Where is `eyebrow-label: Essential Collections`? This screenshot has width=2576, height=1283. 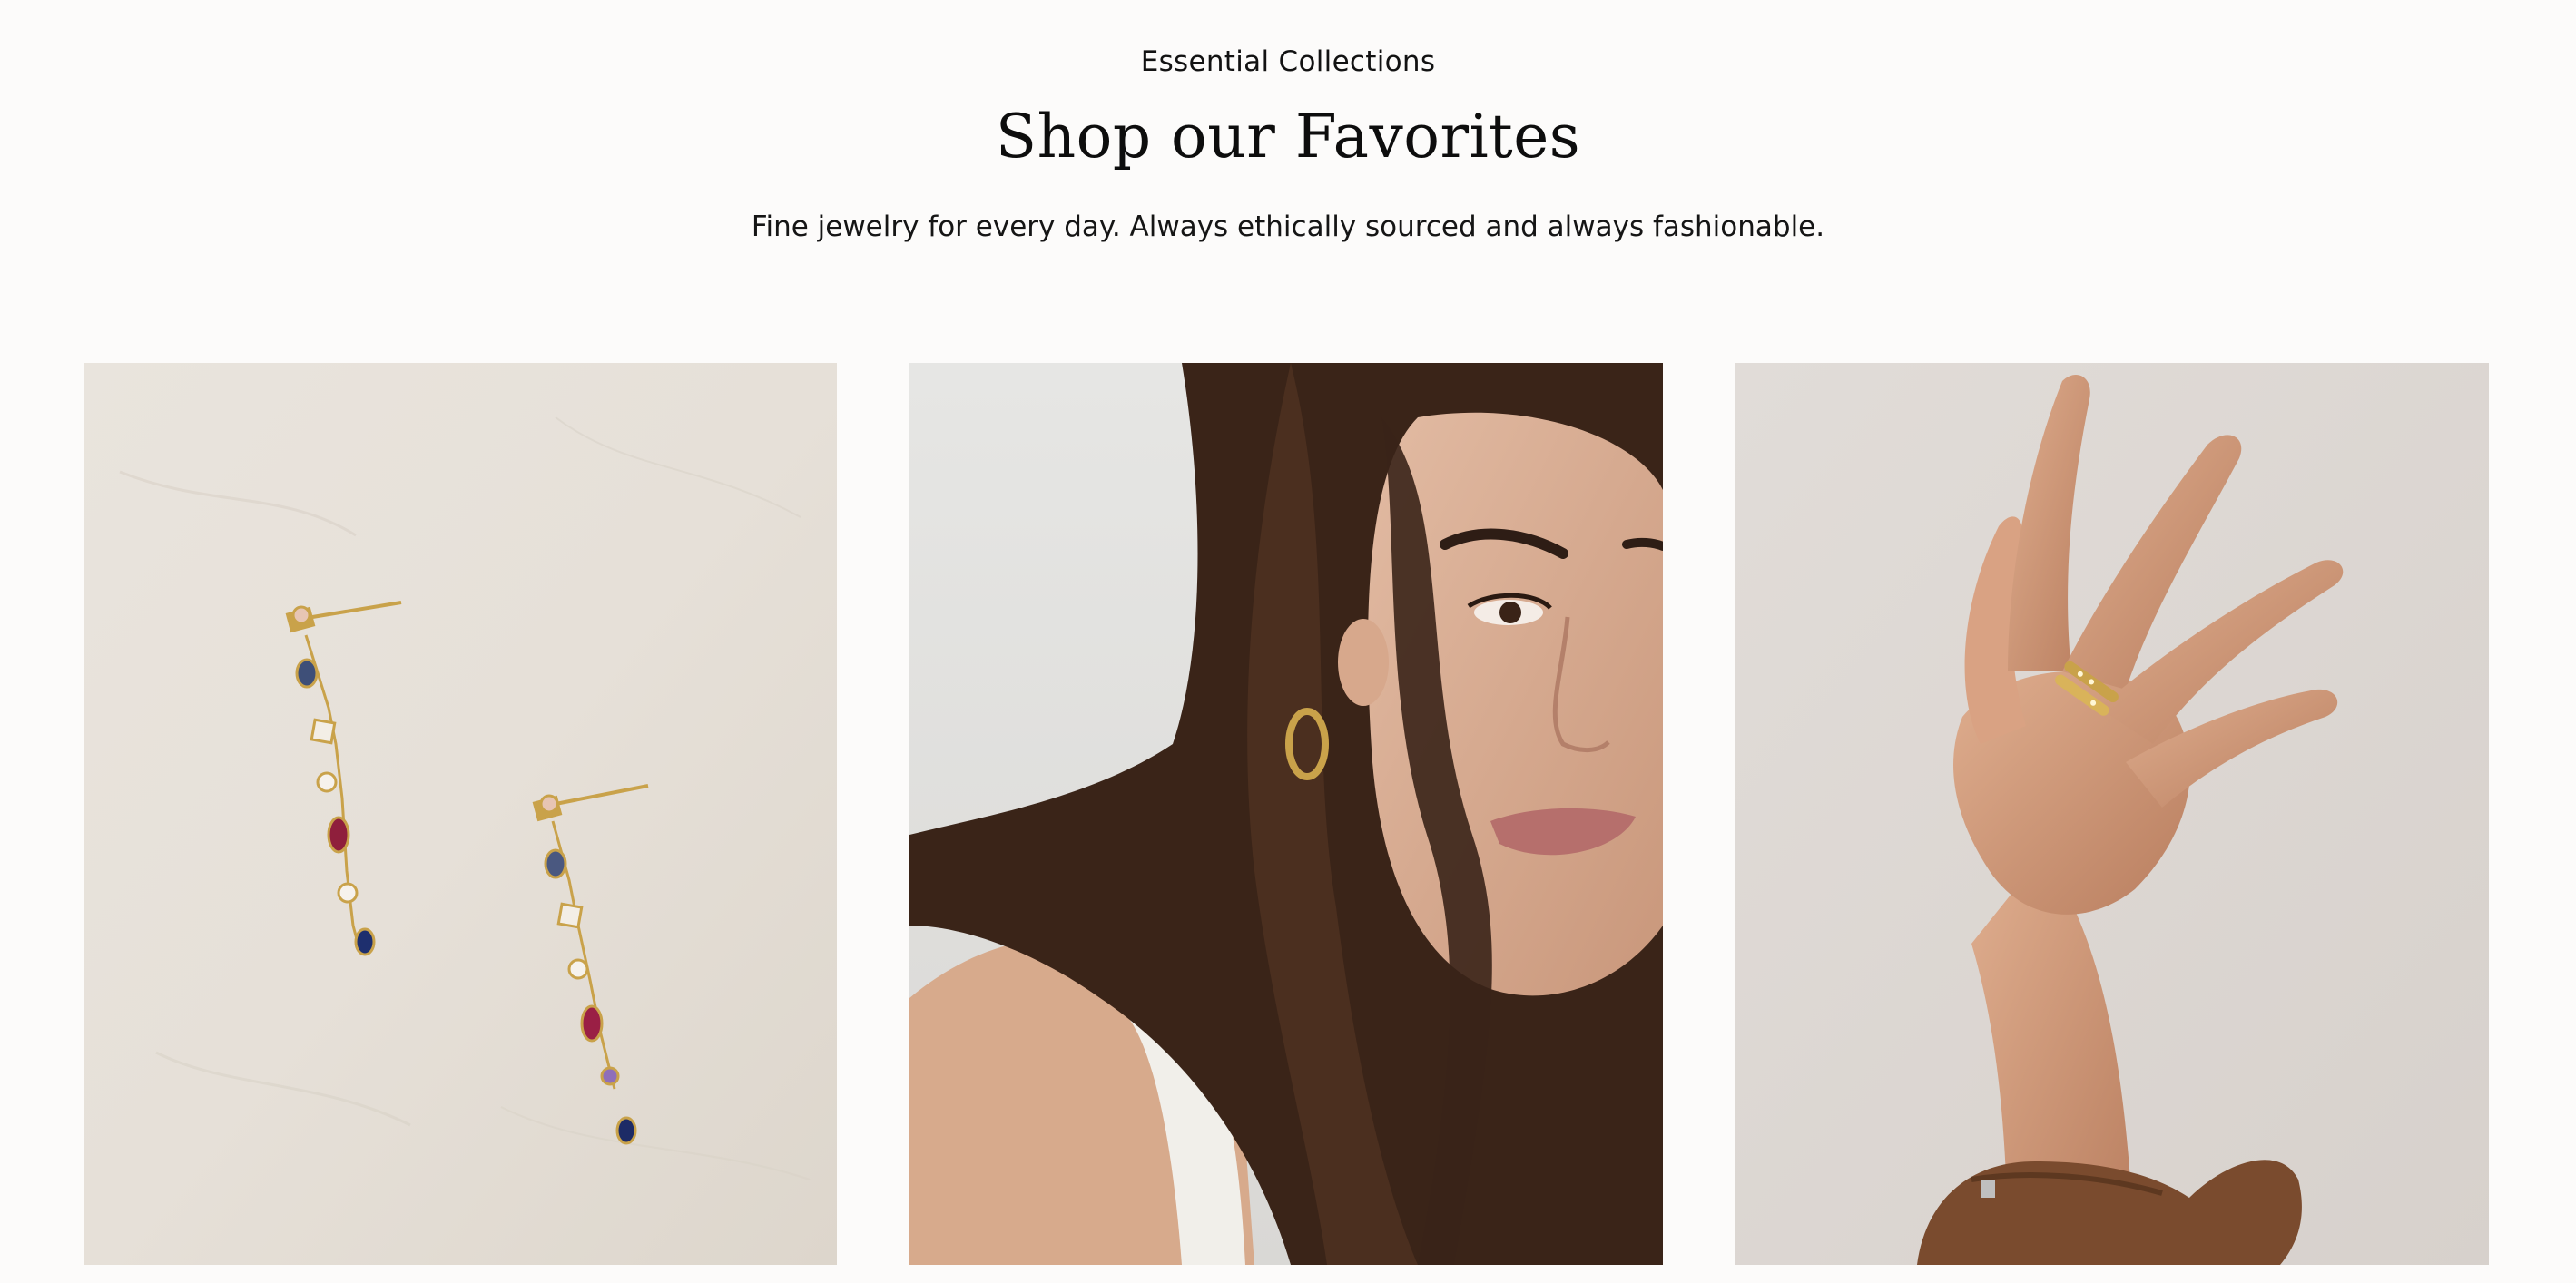 eyebrow-label: Essential Collections is located at coordinates (1288, 62).